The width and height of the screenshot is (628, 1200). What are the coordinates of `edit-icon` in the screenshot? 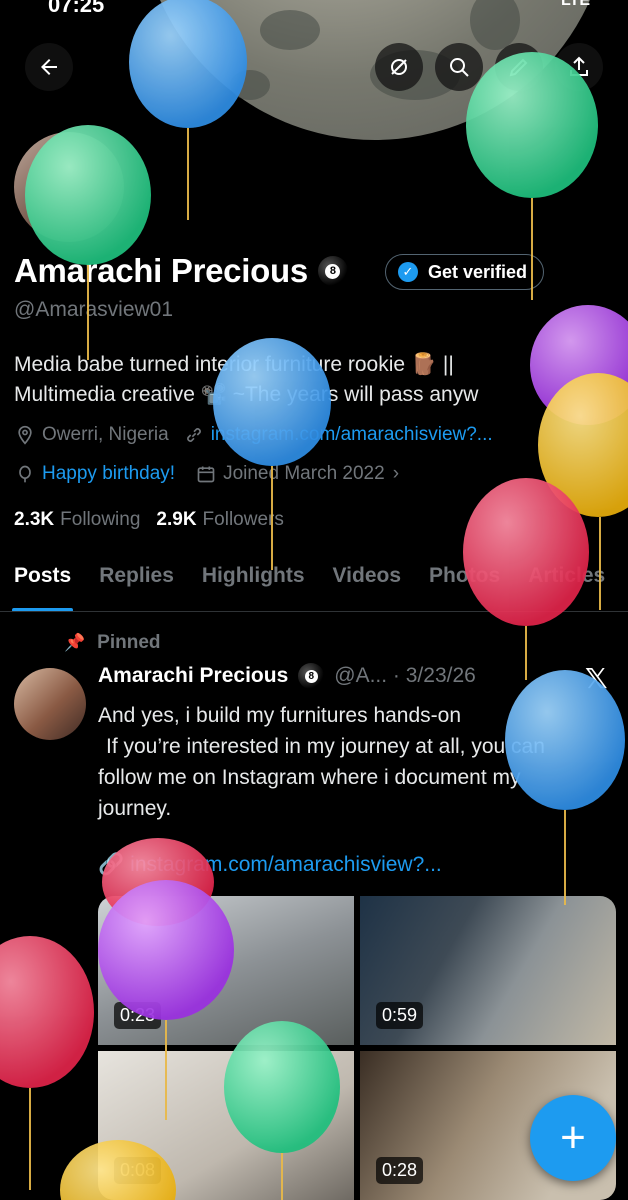 It's located at (518, 67).